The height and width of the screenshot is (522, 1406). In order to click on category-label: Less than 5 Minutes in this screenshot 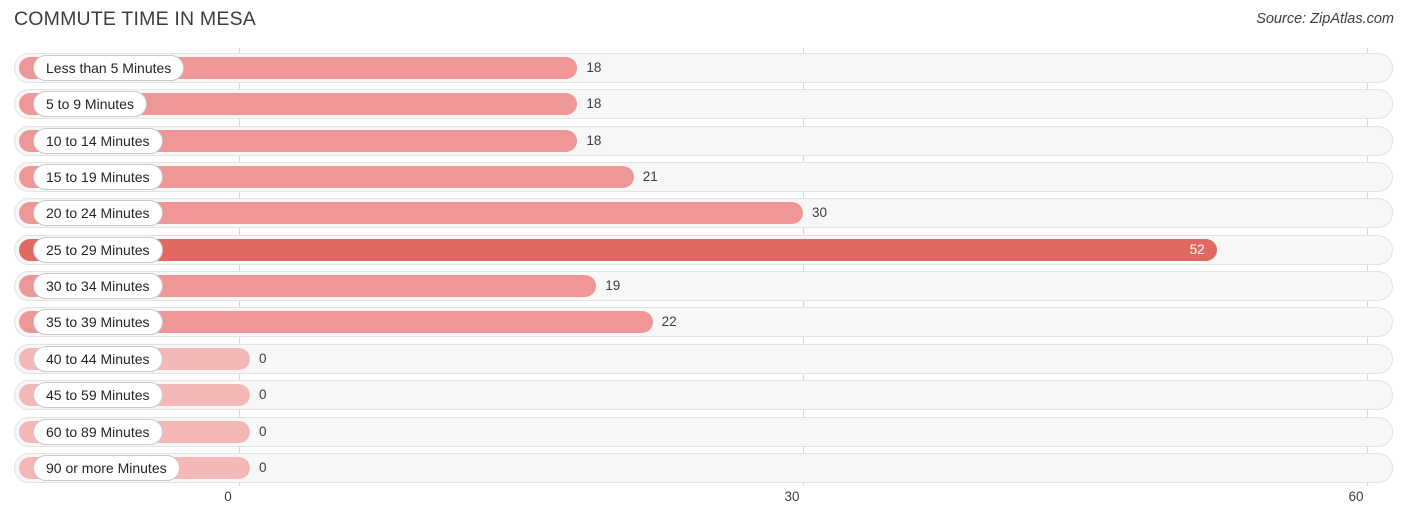, I will do `click(109, 68)`.